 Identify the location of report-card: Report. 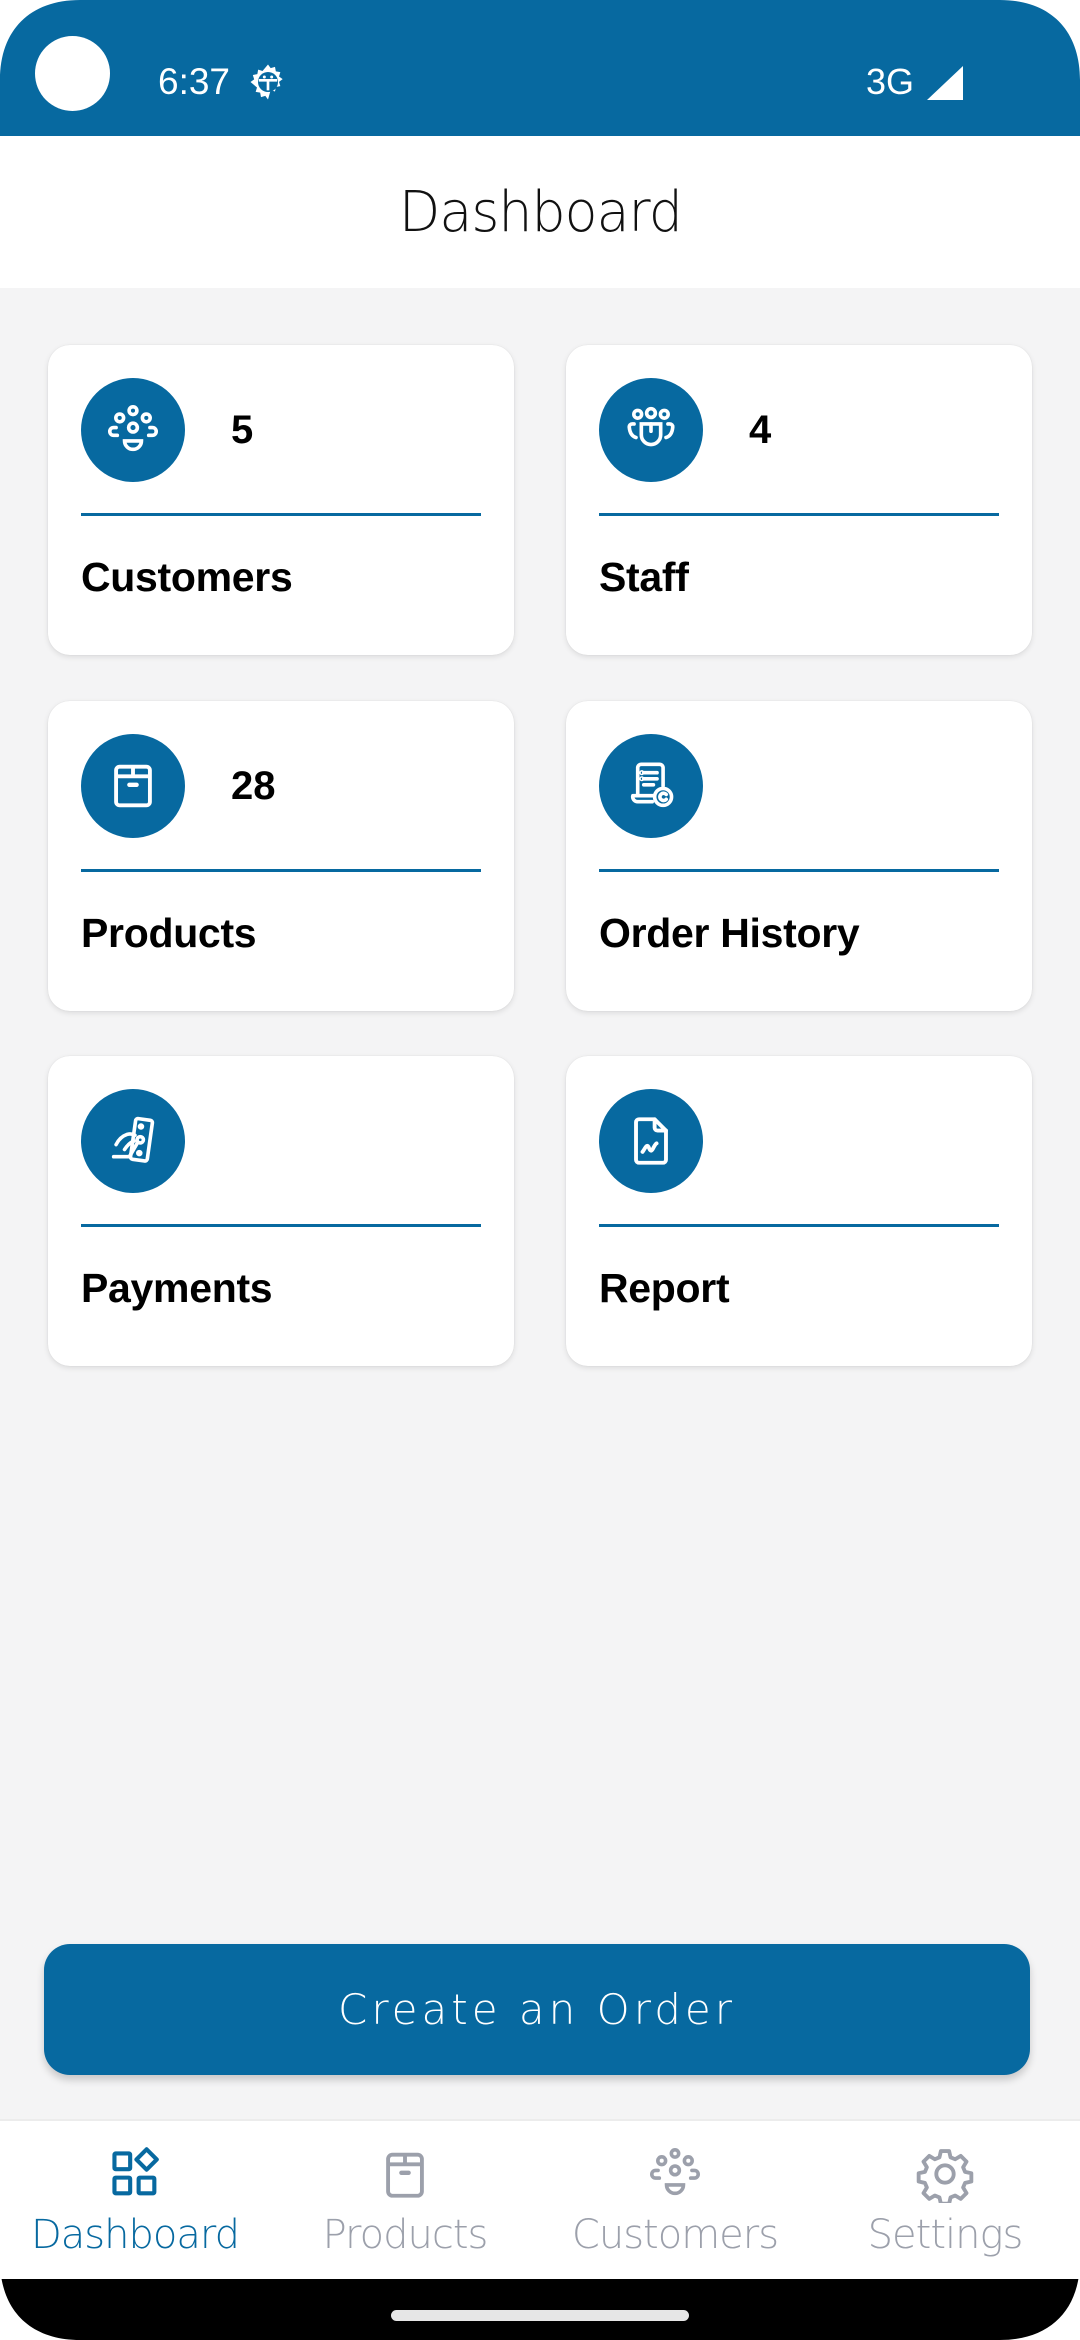
(799, 1211).